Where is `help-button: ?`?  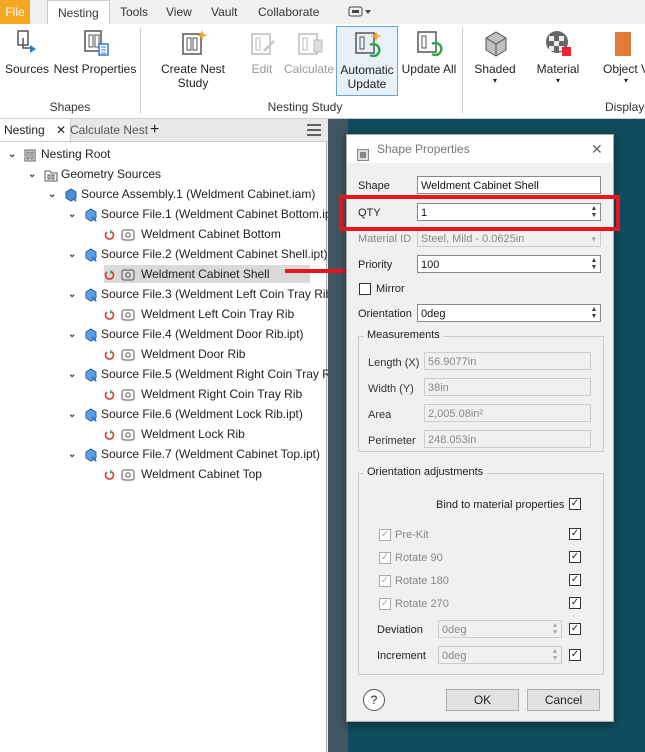 help-button: ? is located at coordinates (374, 700).